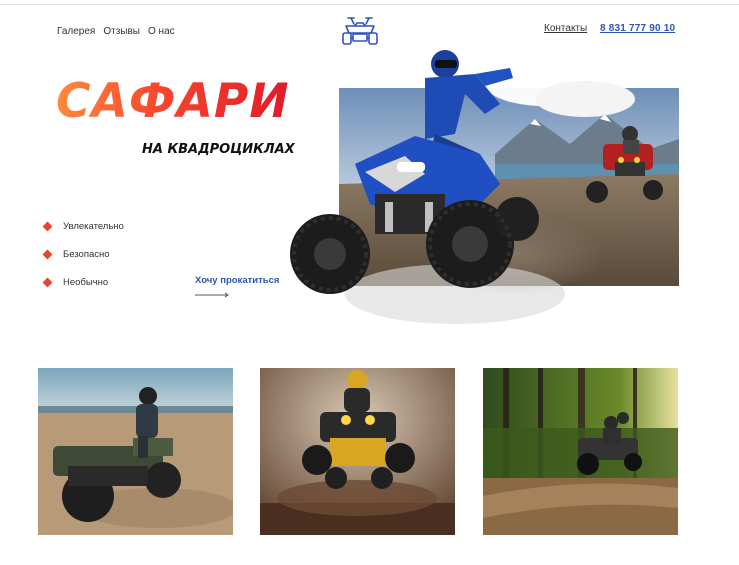 Image resolution: width=739 pixels, height=565 pixels. I want to click on nav-about-link: О нас, so click(161, 31).